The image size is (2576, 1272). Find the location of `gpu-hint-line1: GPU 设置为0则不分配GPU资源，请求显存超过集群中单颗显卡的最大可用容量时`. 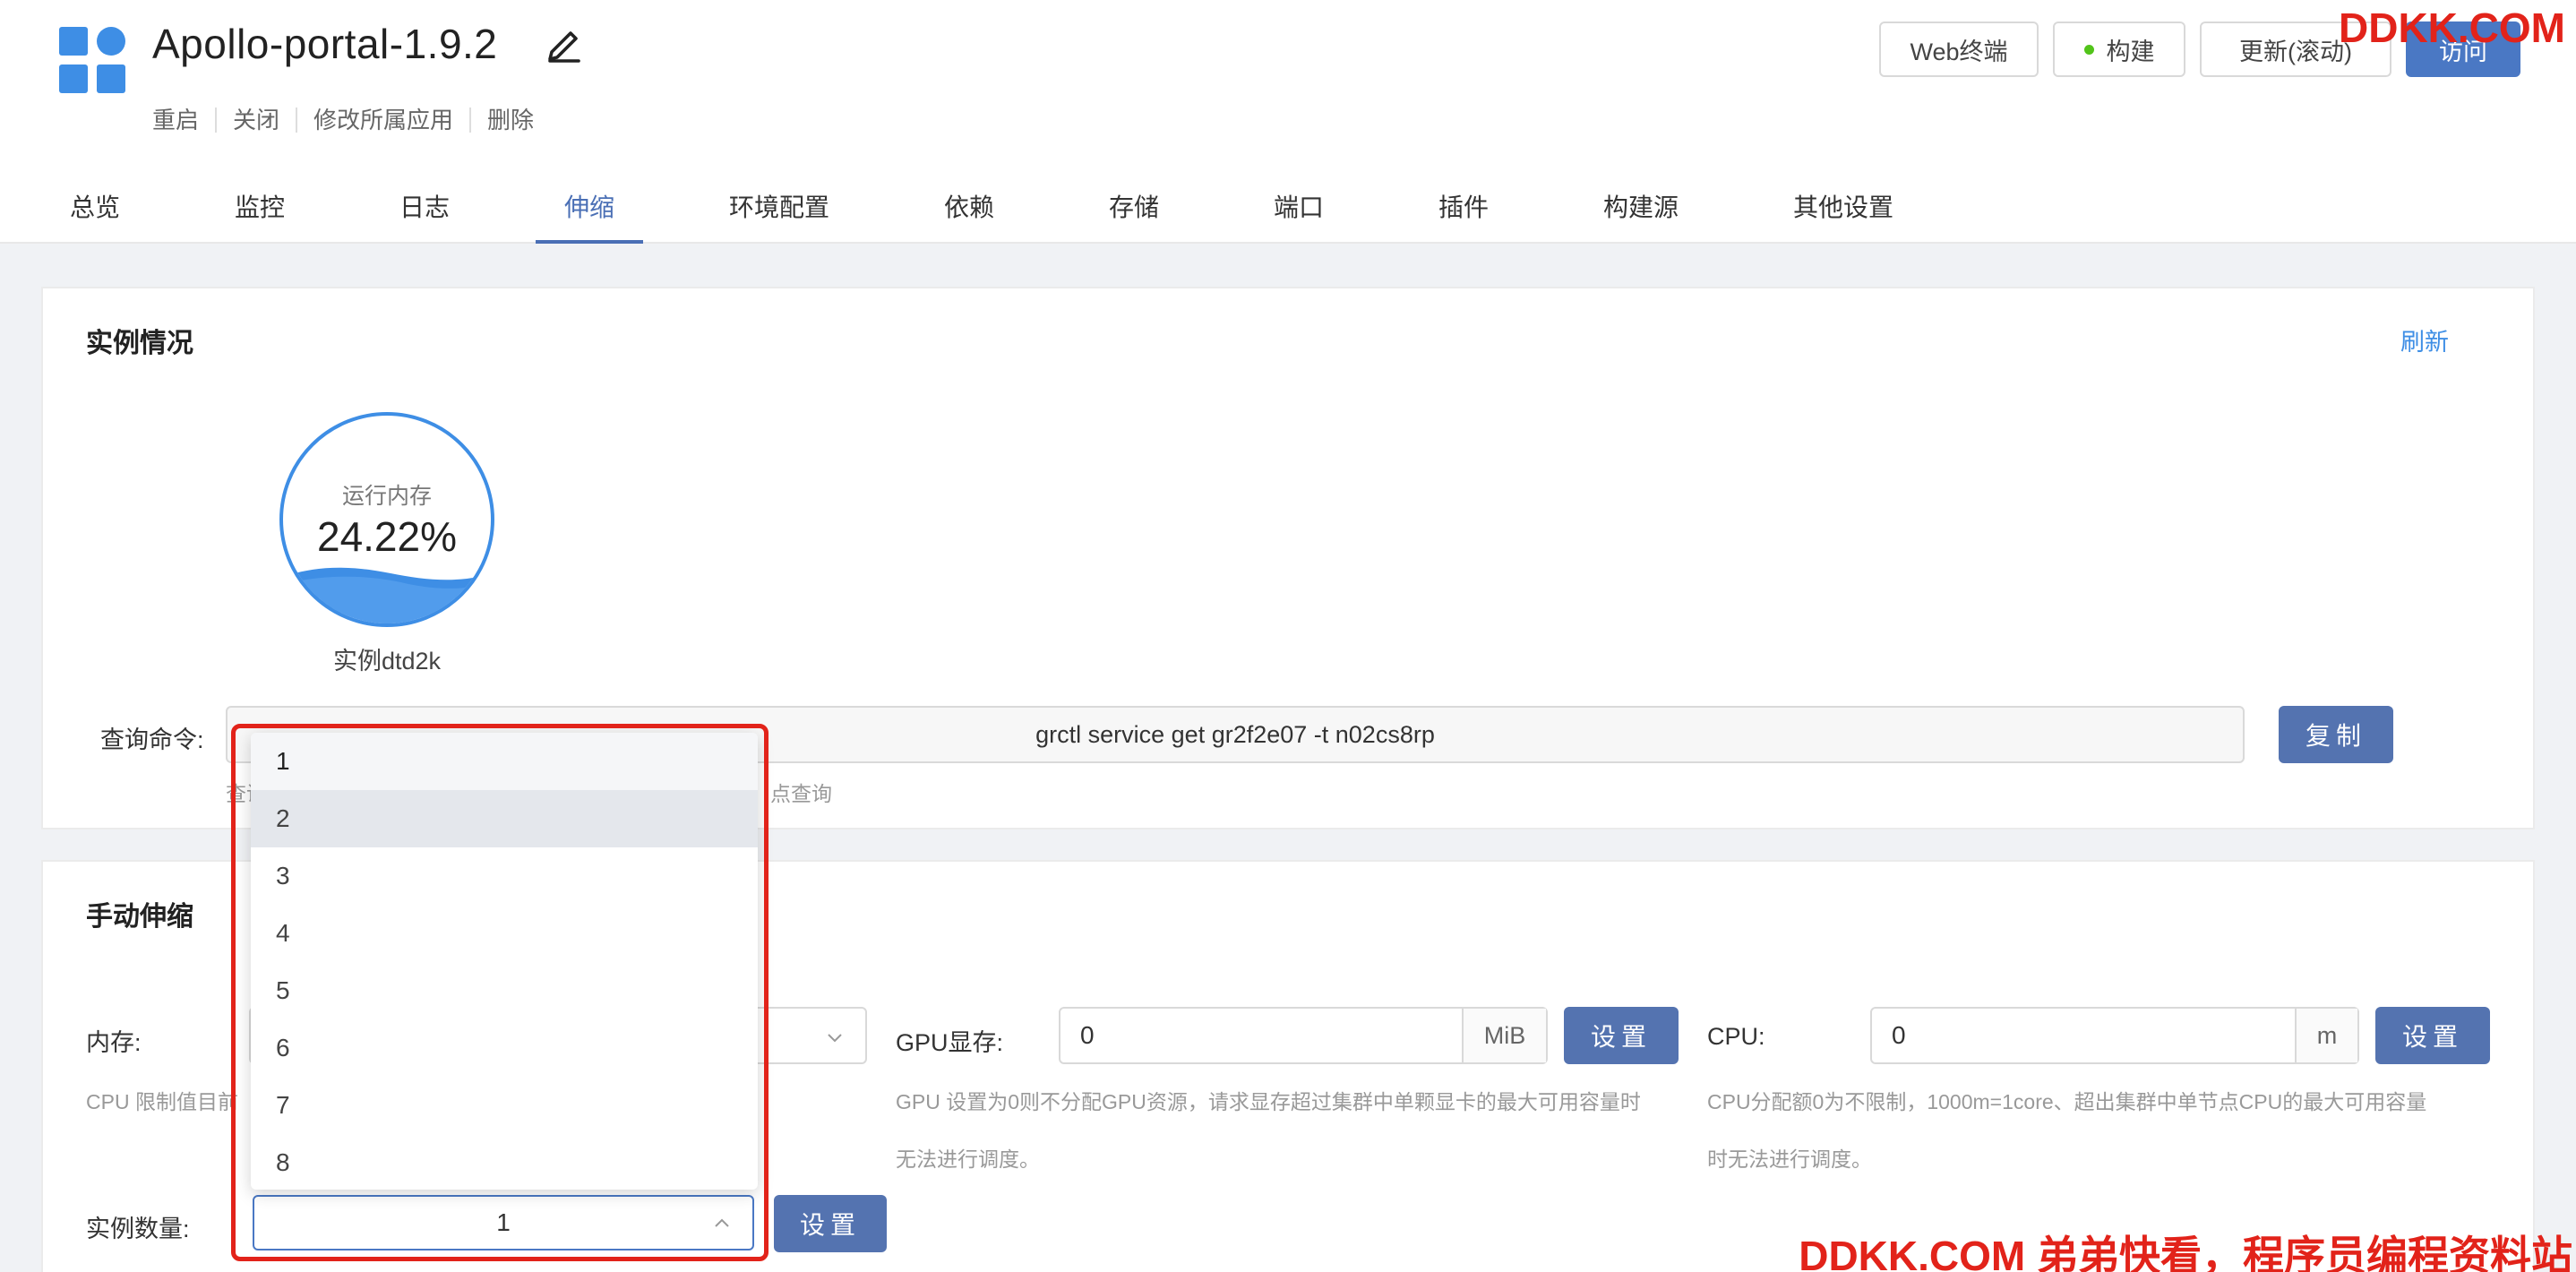

gpu-hint-line1: GPU 设置为0则不分配GPU资源，请求显存超过集群中单颗显卡的最大可用容量时 is located at coordinates (1268, 1101).